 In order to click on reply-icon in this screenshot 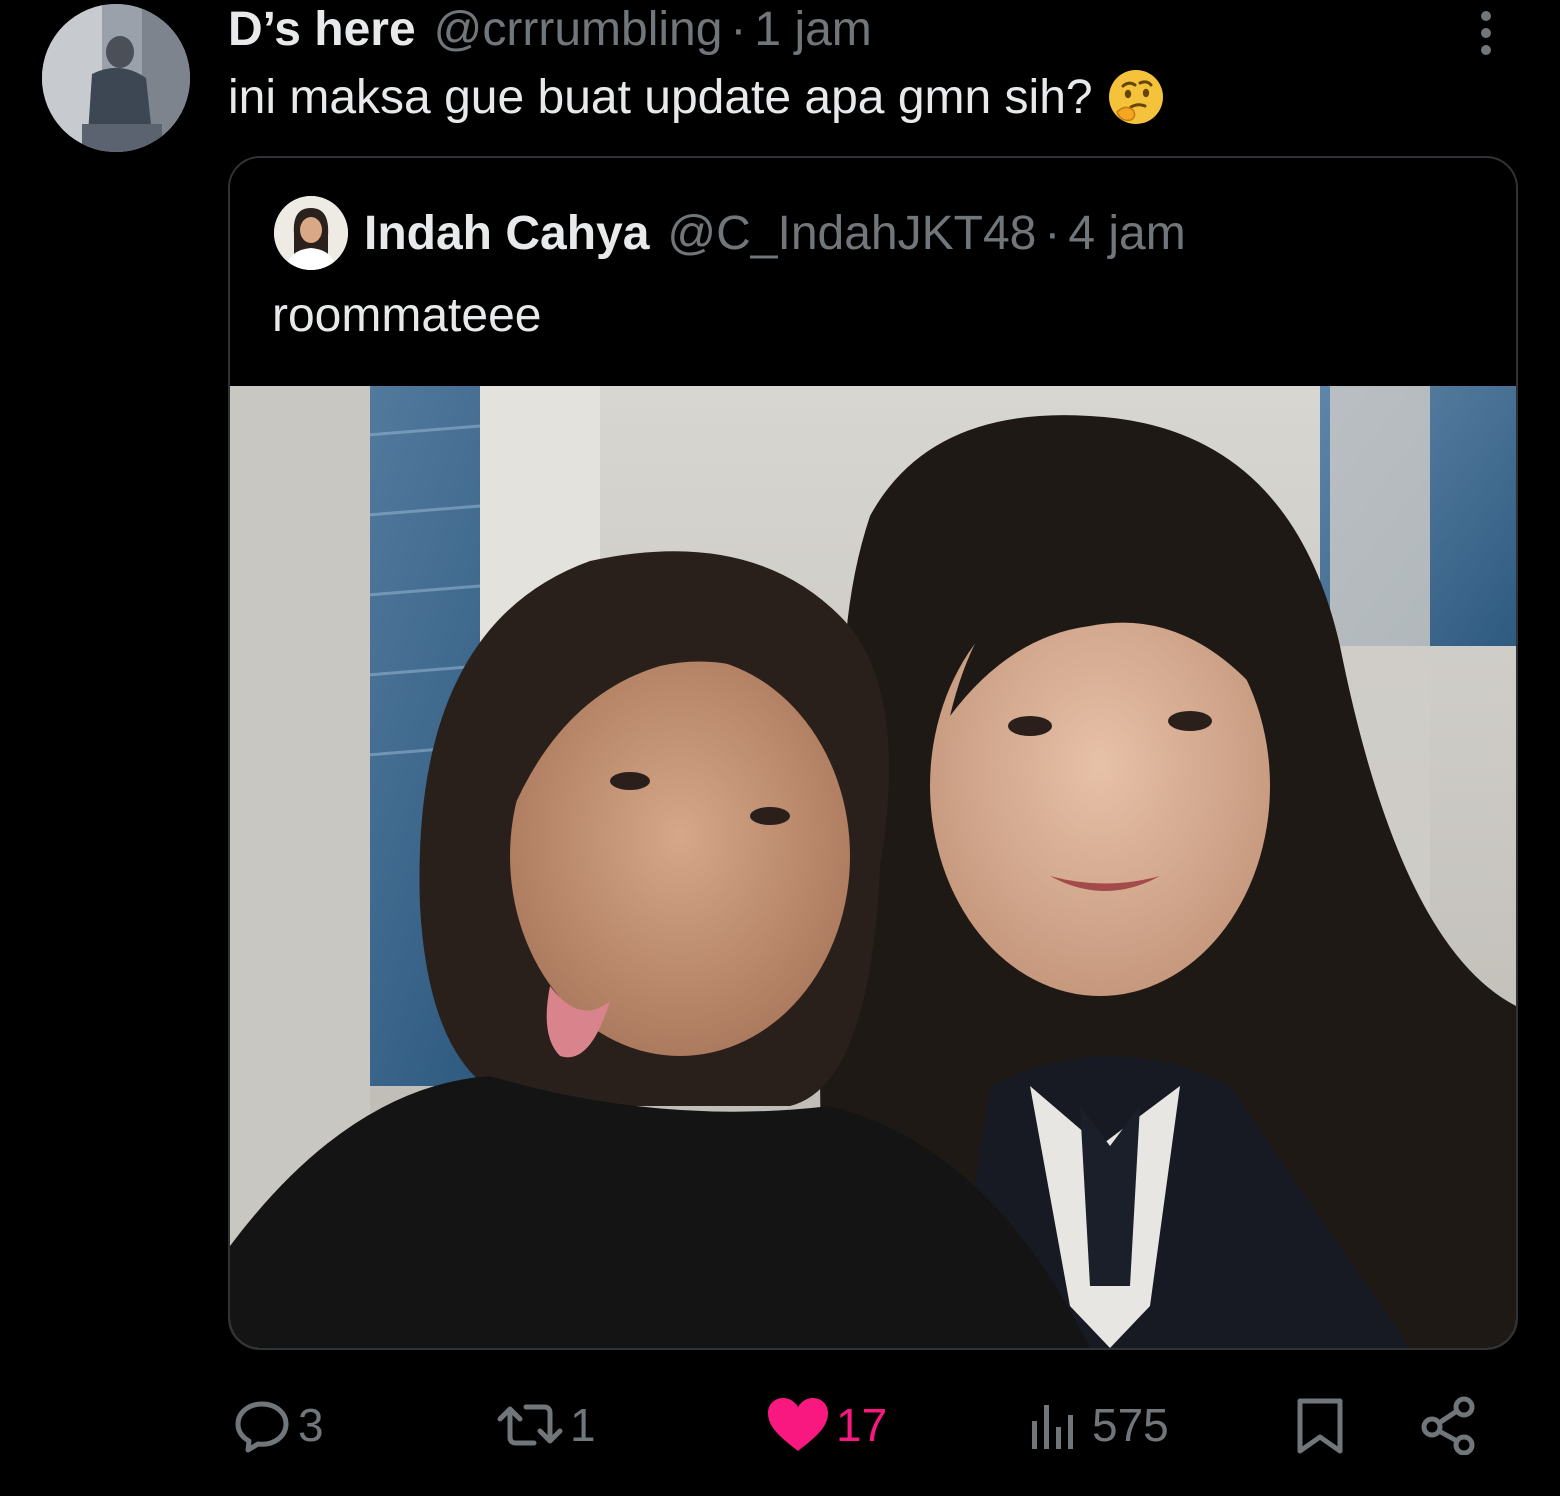, I will do `click(262, 1427)`.